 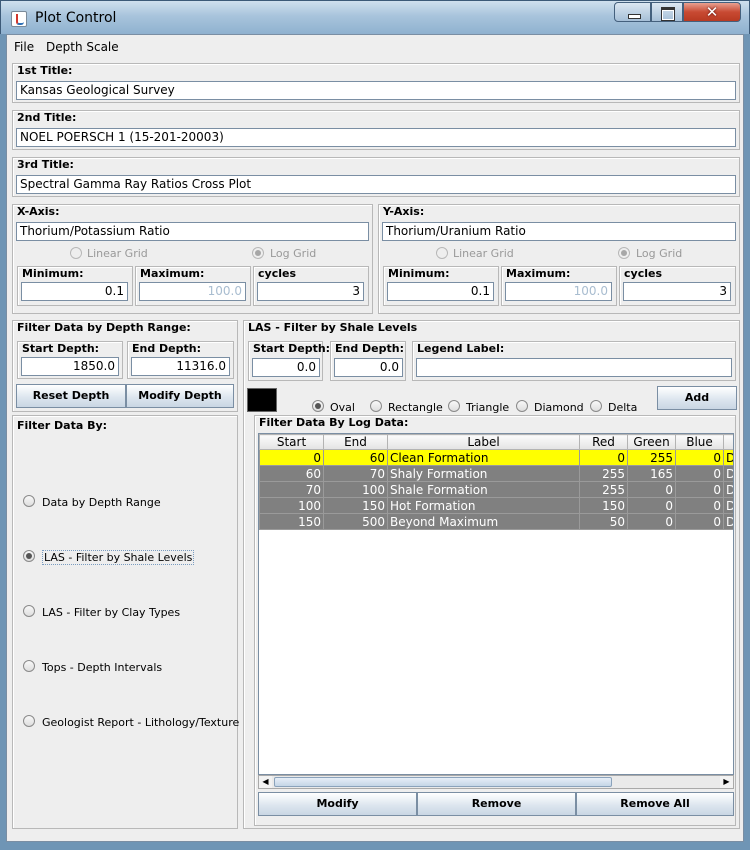 I want to click on cell-green: 0, so click(x=651, y=489).